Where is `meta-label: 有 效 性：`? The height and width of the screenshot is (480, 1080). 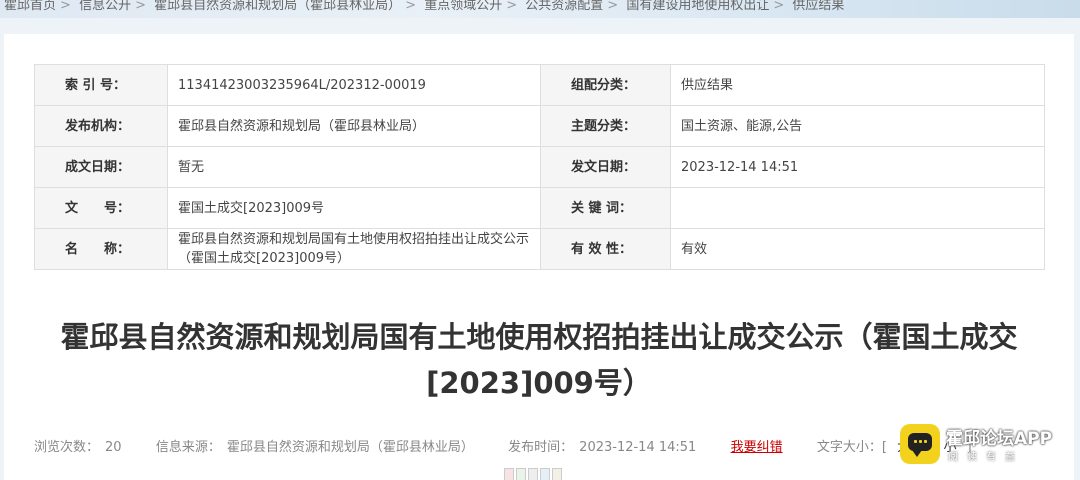
meta-label: 有 效 性： is located at coordinates (605, 249).